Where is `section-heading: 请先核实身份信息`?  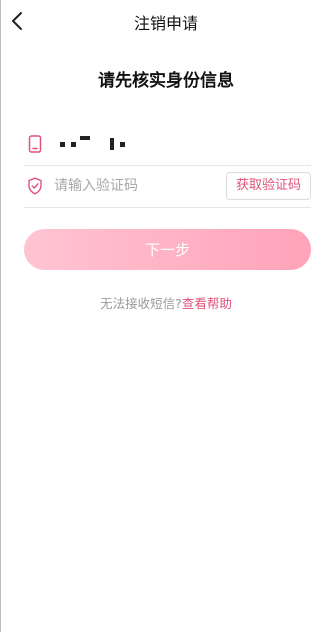
section-heading: 请先核实身份信息 is located at coordinates (166, 81).